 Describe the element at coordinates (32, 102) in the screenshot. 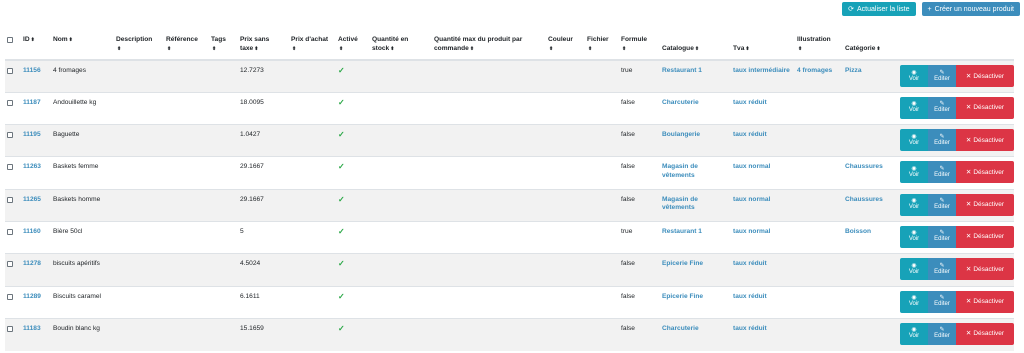

I see `row-id-link: 11187` at that location.